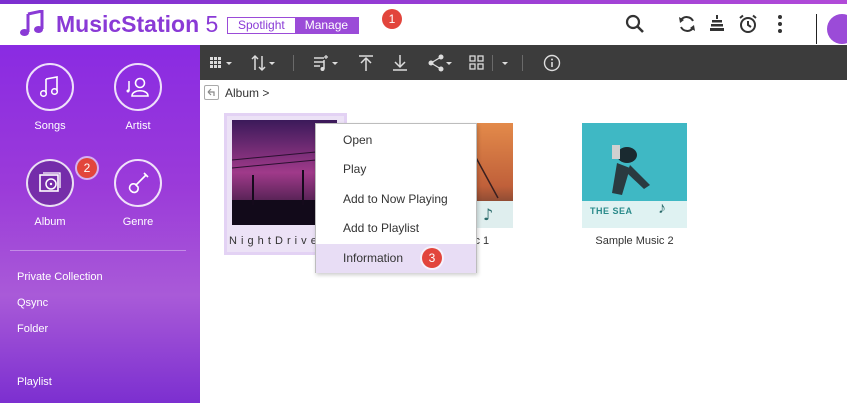 The height and width of the screenshot is (403, 847). Describe the element at coordinates (60, 277) in the screenshot. I see `sidebar-item-private-collection: Private Collection` at that location.